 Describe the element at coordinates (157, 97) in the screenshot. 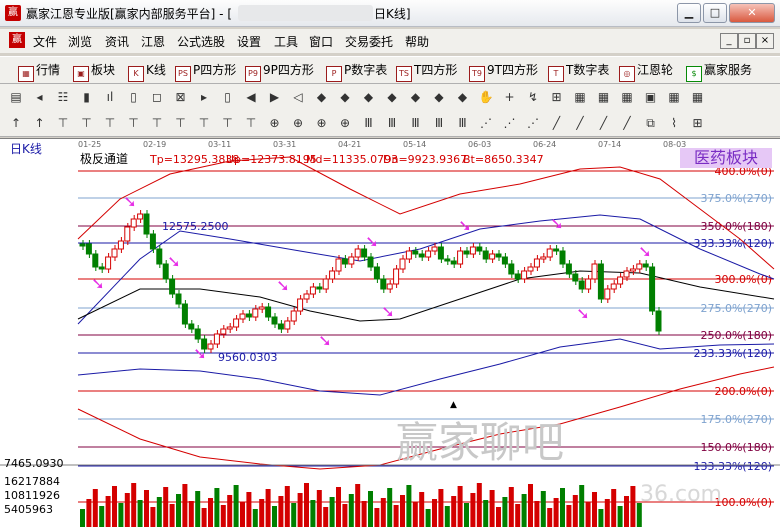

I see `tb2-tool-icon-6: ◻` at that location.